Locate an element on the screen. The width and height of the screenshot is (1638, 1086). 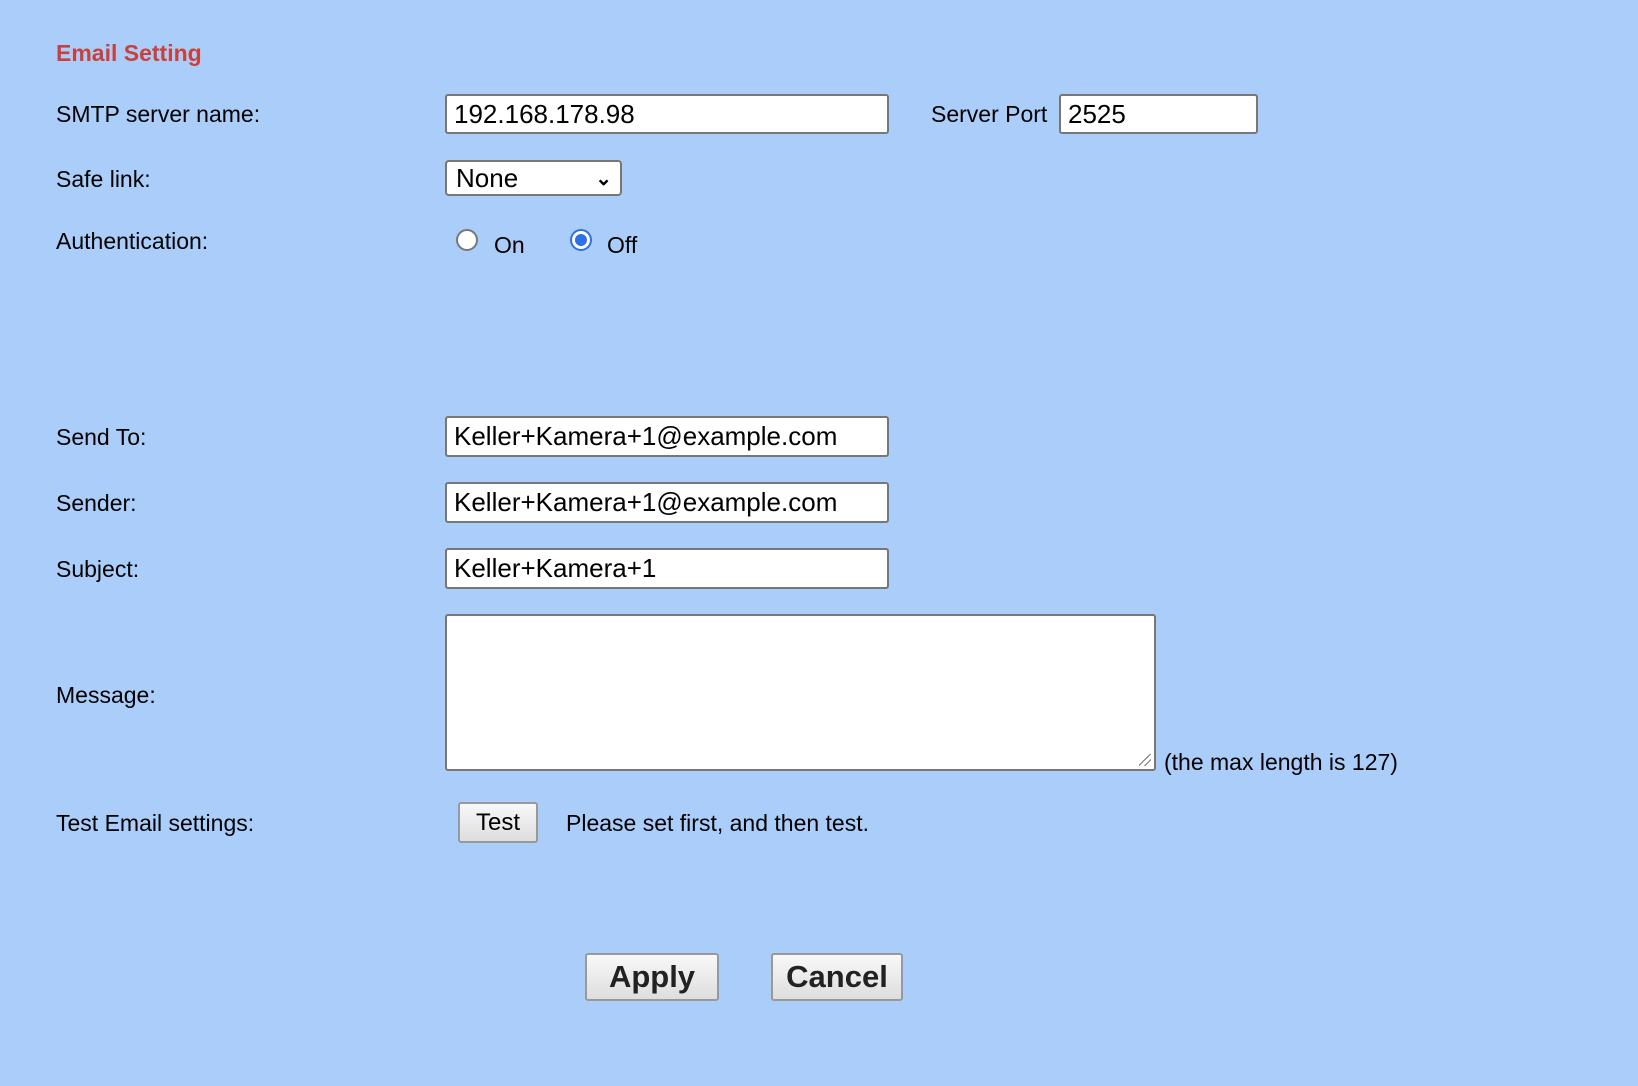
server-port-label: Server Port is located at coordinates (989, 114).